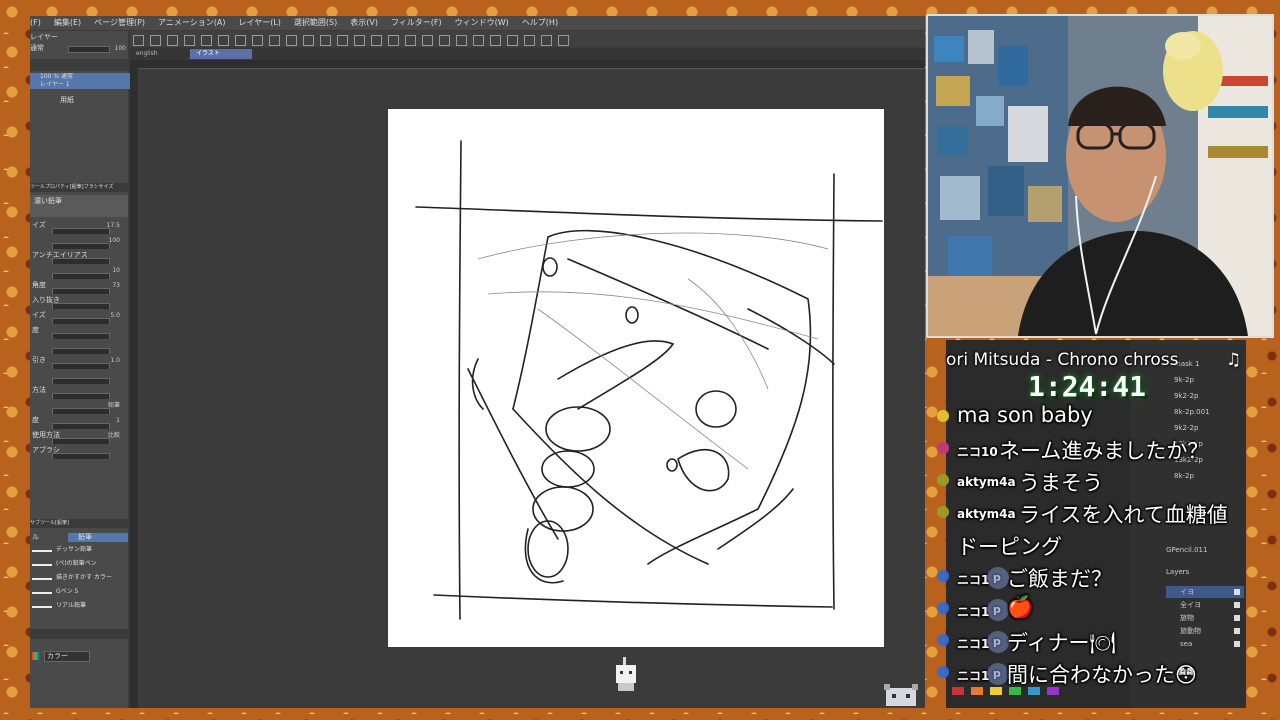  What do you see at coordinates (1062, 360) in the screenshot?
I see `now-playing-song: ori Mitsuda - Chrono chross` at bounding box center [1062, 360].